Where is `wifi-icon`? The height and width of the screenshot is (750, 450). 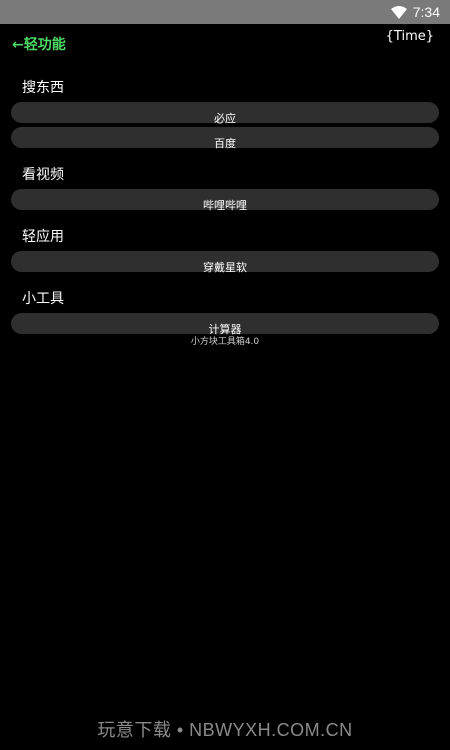
wifi-icon is located at coordinates (398, 12).